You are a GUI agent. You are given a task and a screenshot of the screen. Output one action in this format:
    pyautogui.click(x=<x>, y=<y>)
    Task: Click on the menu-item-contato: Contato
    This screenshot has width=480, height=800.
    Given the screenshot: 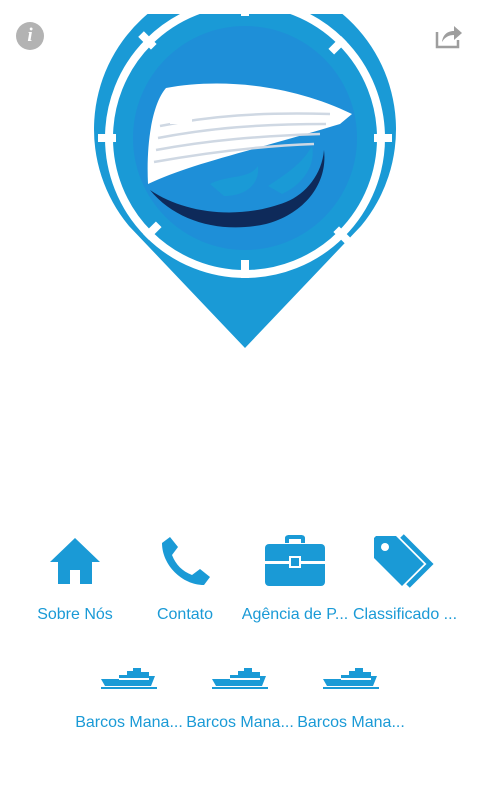 What is the action you would take?
    pyautogui.click(x=185, y=576)
    